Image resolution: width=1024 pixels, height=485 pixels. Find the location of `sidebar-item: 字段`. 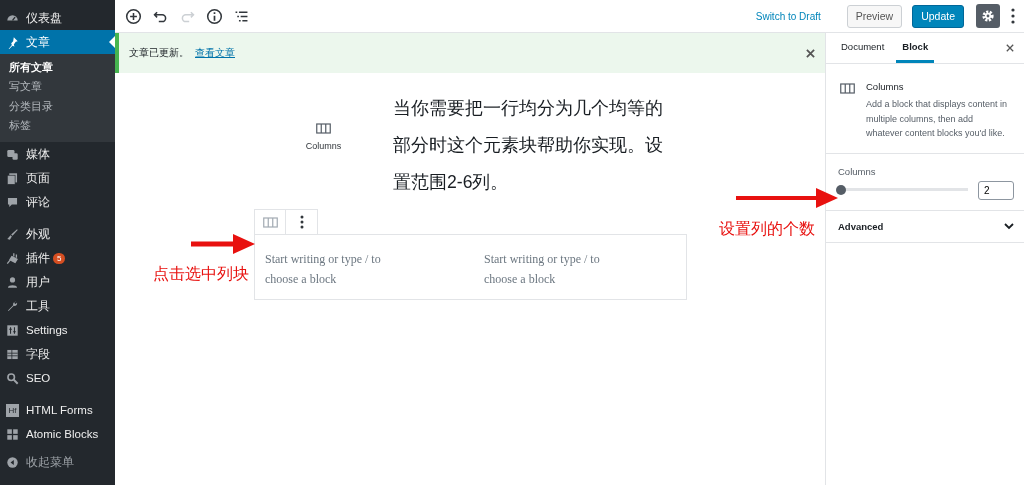

sidebar-item: 字段 is located at coordinates (57, 354).